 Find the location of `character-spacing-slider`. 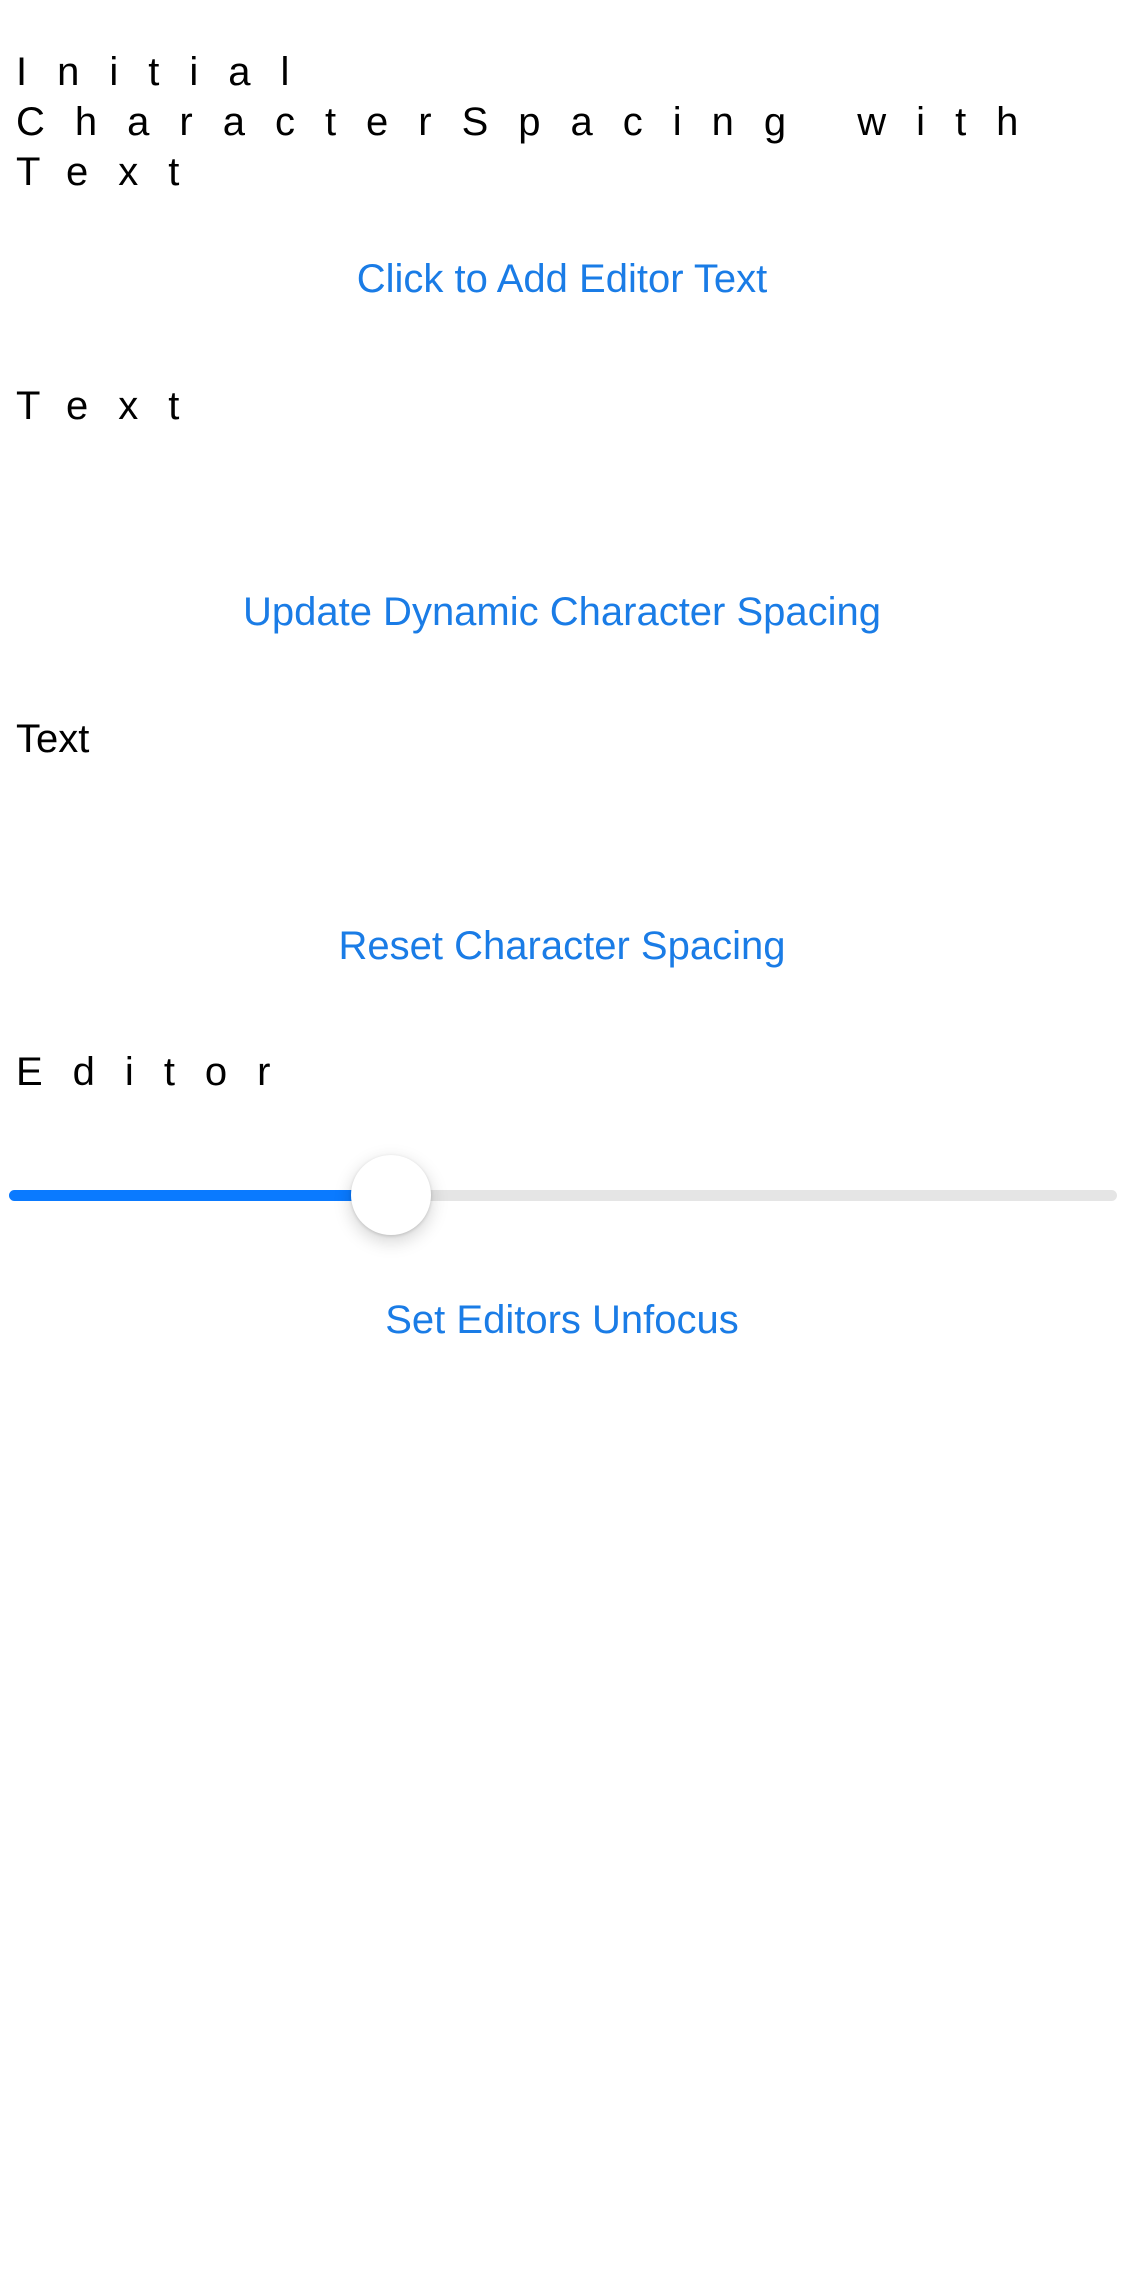

character-spacing-slider is located at coordinates (563, 1195).